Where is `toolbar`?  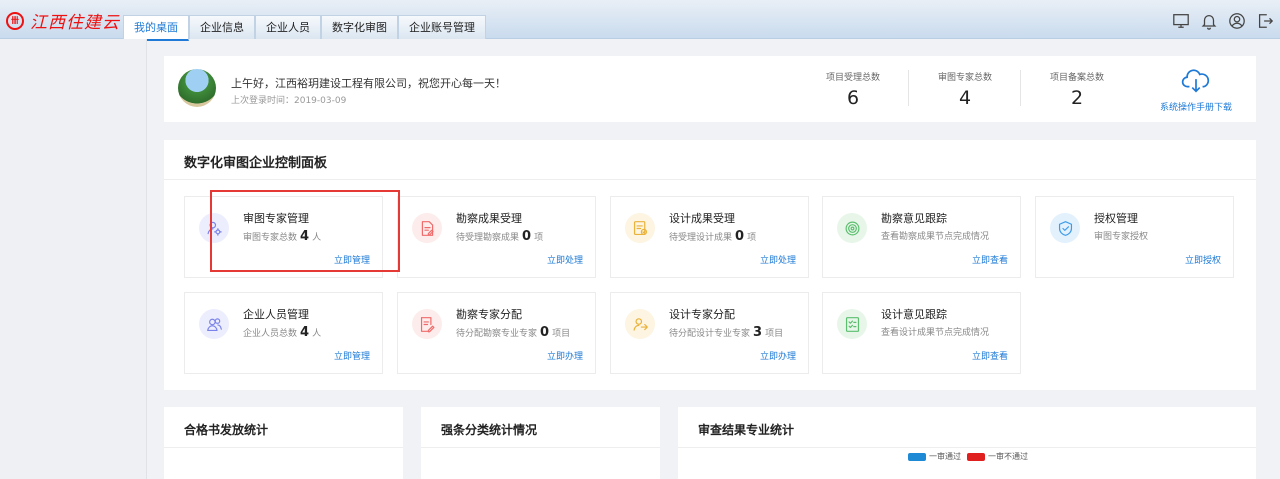
toolbar is located at coordinates (1218, 21).